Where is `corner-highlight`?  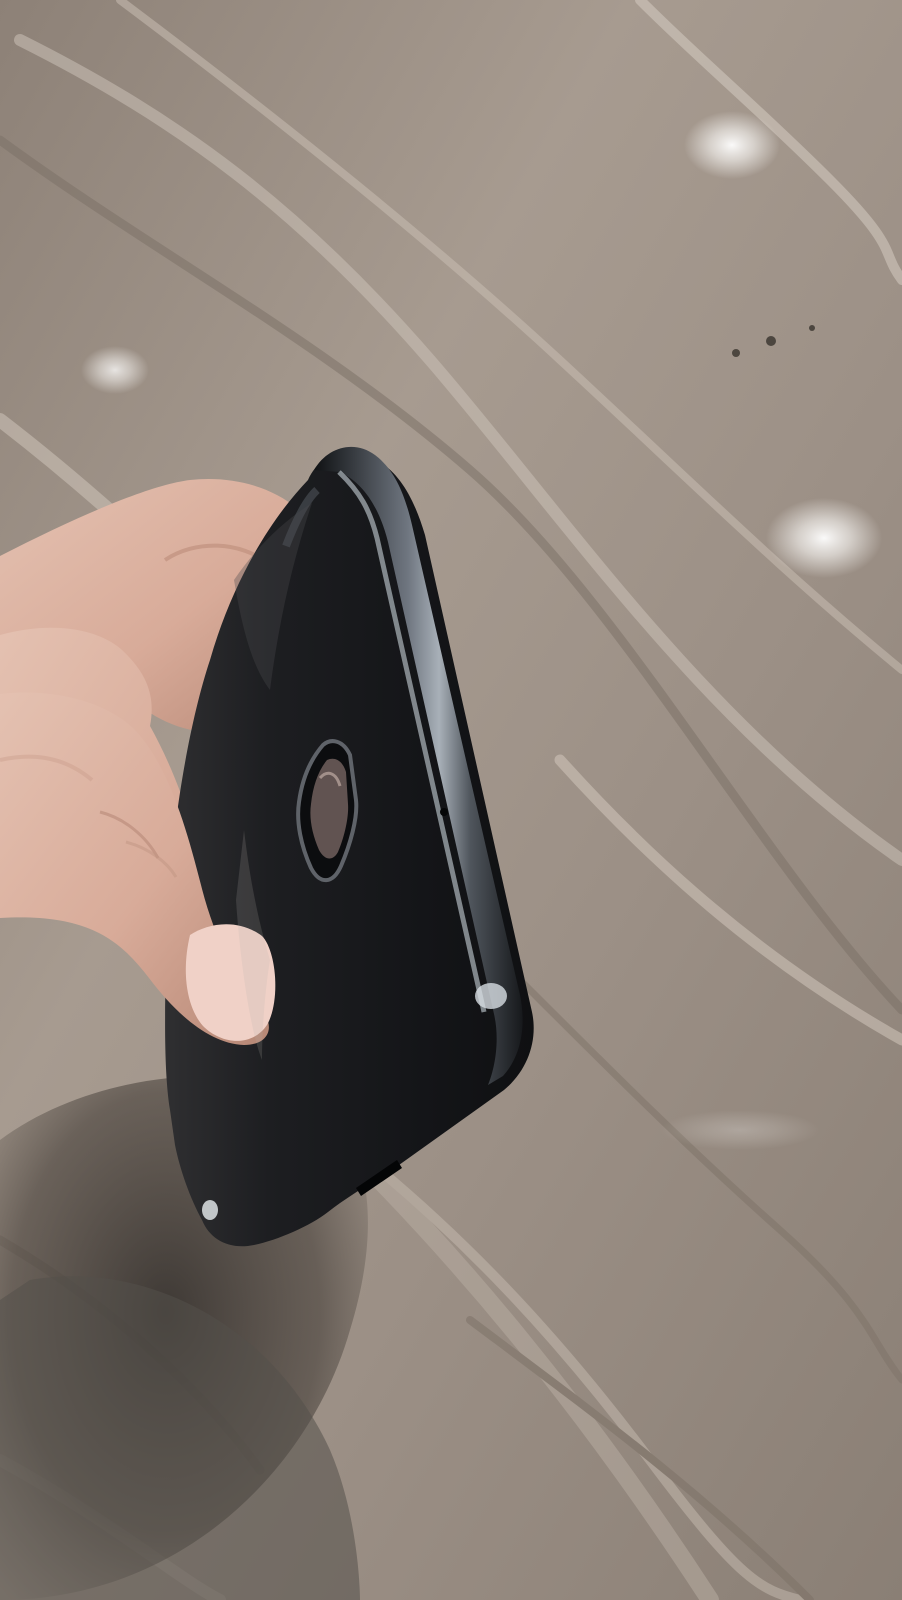
corner-highlight is located at coordinates (491, 996).